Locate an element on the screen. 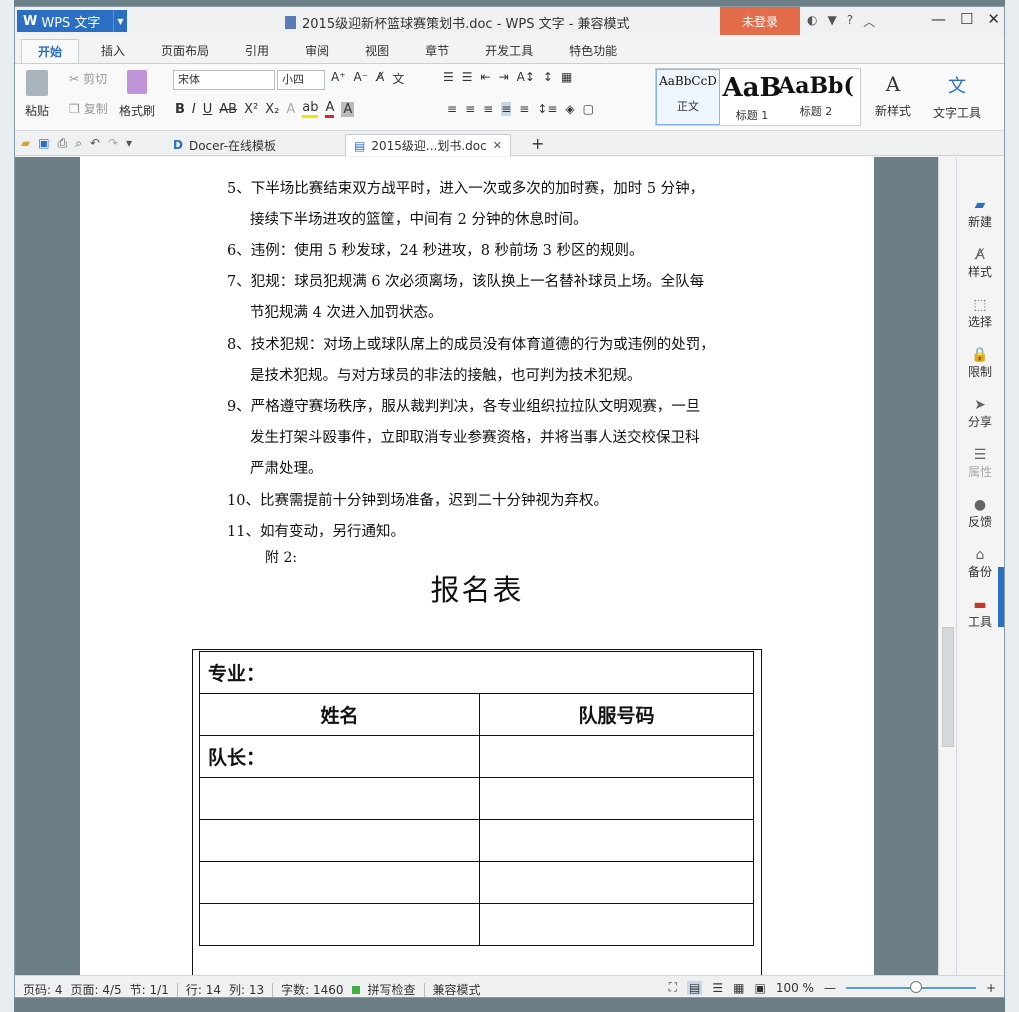 The image size is (1019, 1012). sort-icon: ↕ is located at coordinates (548, 77).